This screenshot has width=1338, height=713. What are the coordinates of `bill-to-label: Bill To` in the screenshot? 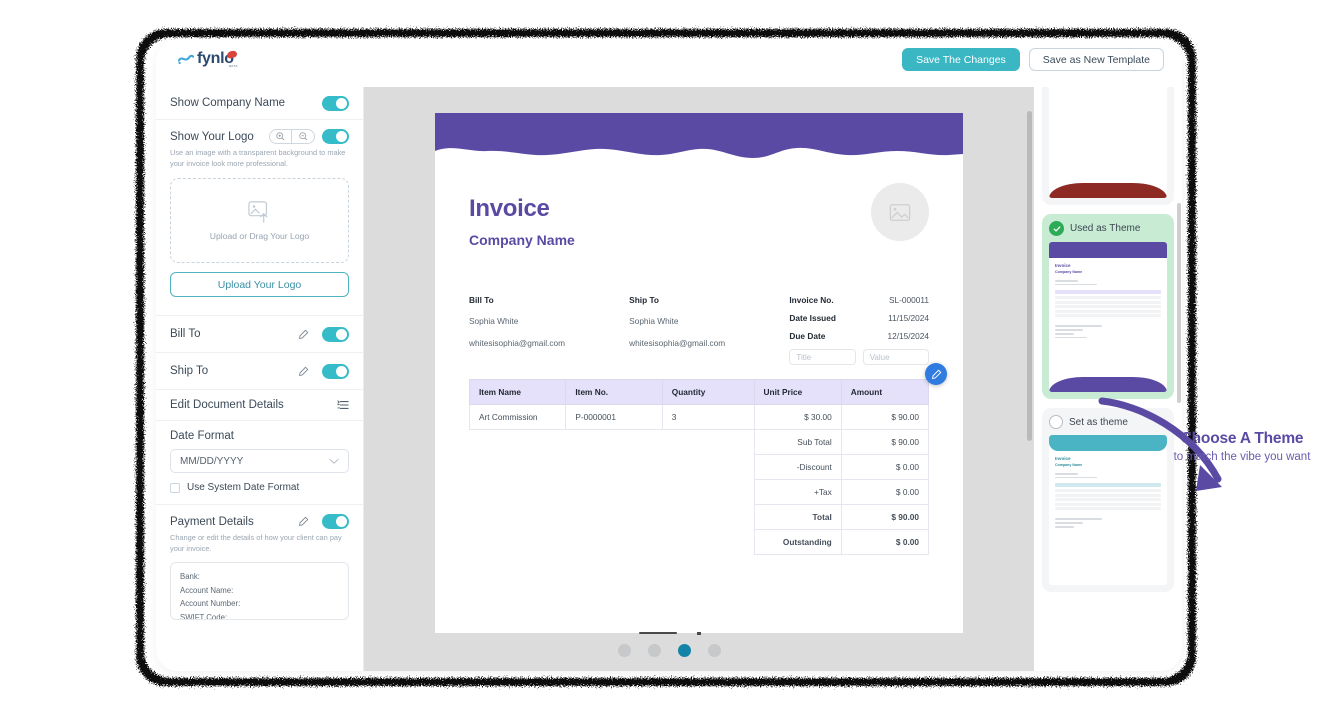 It's located at (185, 334).